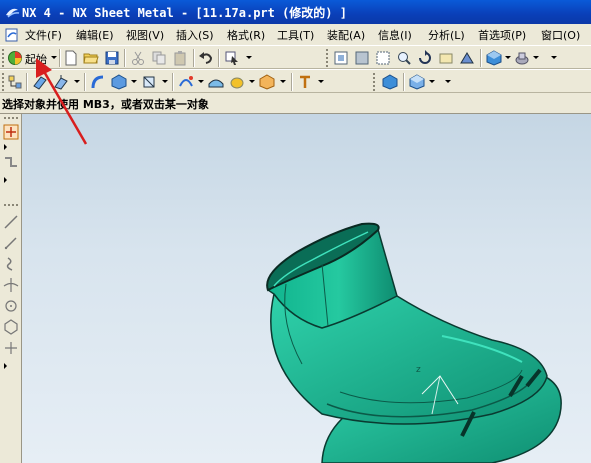 The height and width of the screenshot is (463, 591). What do you see at coordinates (383, 58) in the screenshot?
I see `zoom-region-icon` at bounding box center [383, 58].